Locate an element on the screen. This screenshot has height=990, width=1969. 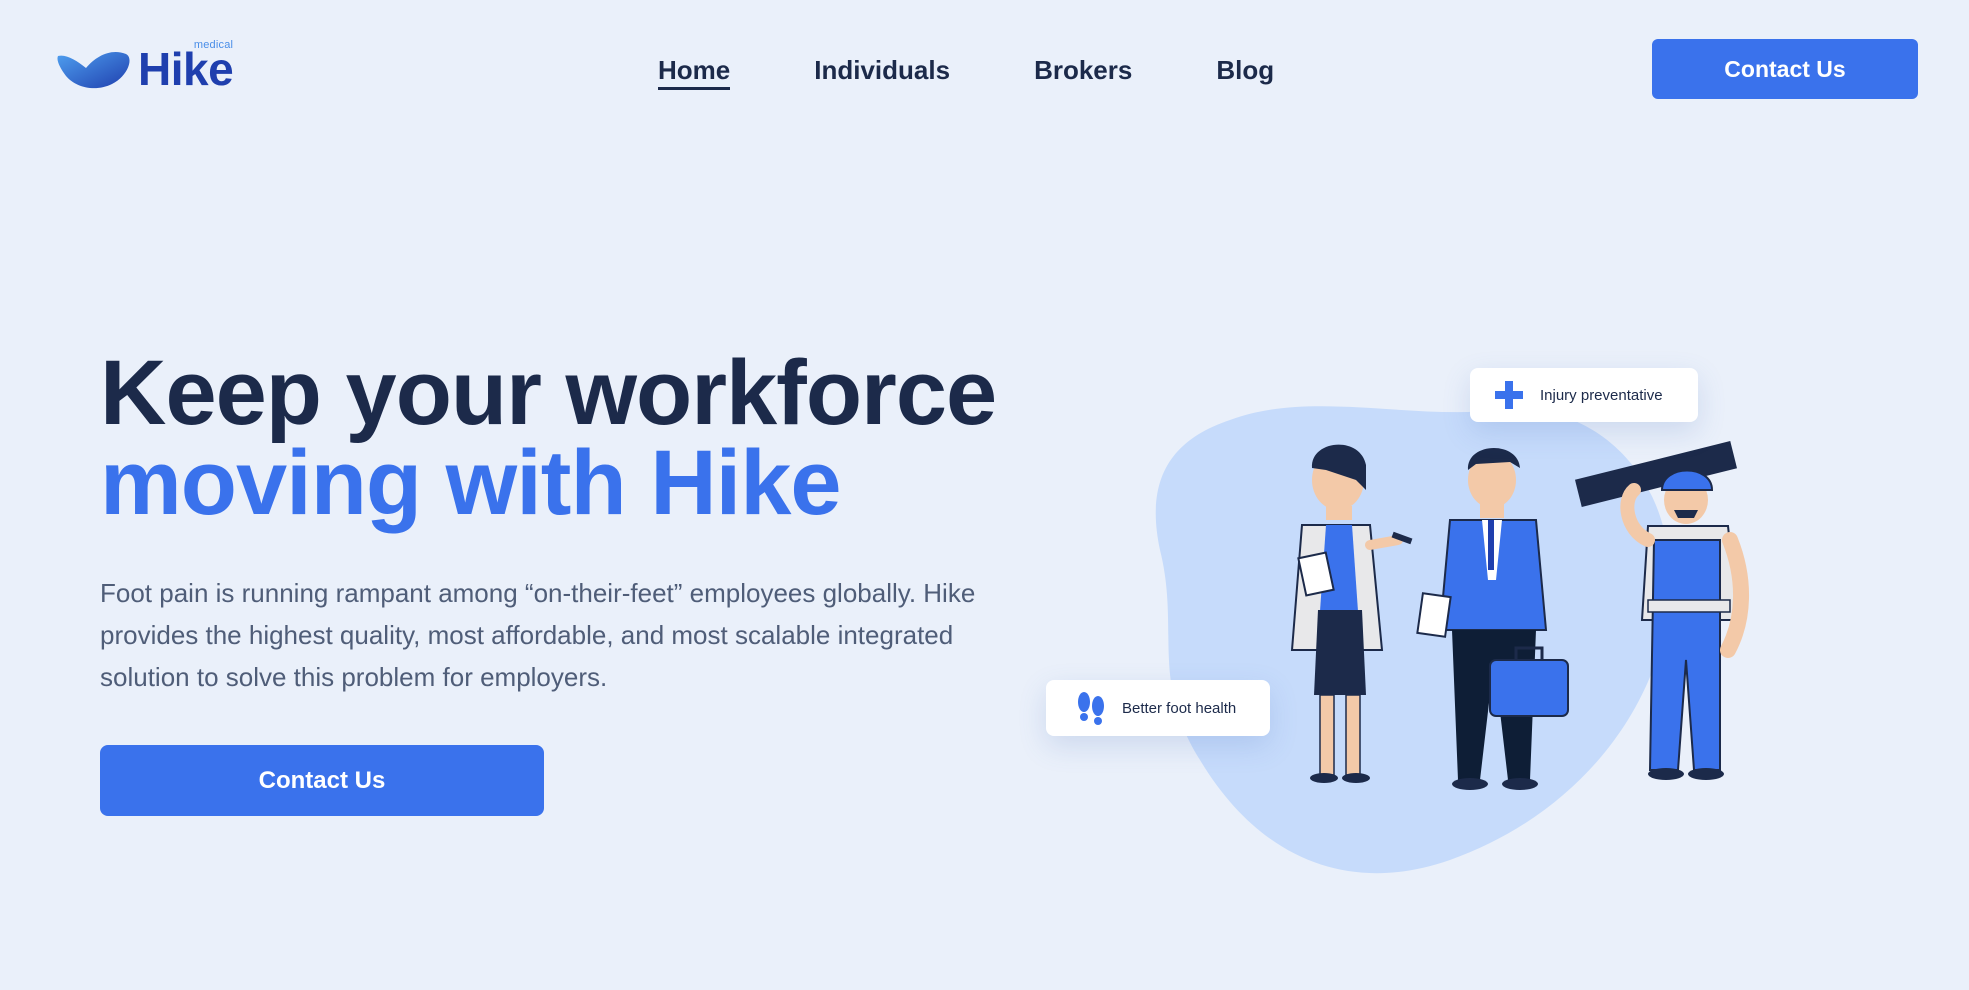
medical-cross-icon is located at coordinates (1509, 395).